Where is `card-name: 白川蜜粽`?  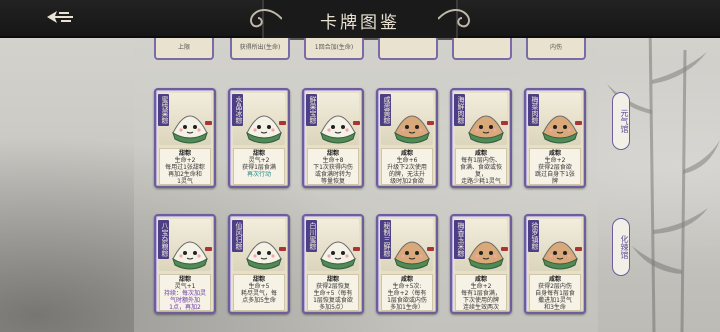
card-name: 白川蜜粽 is located at coordinates (311, 236).